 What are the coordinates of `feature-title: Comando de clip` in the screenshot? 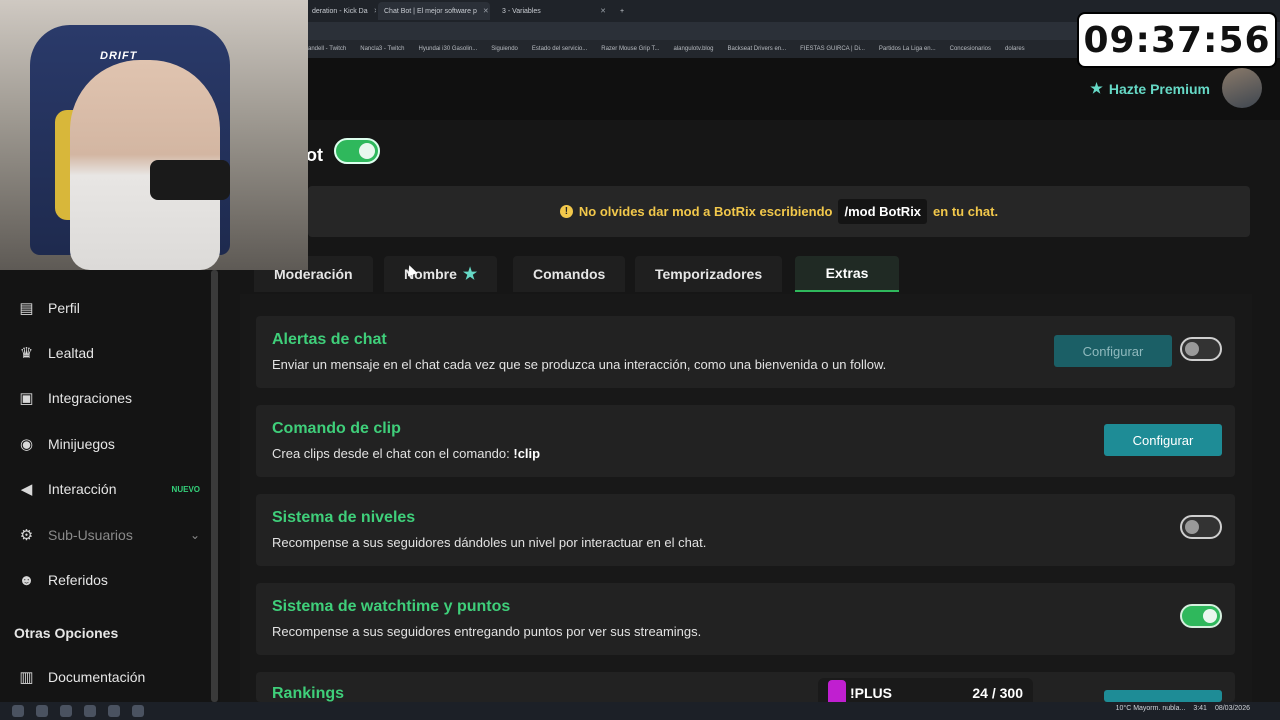 It's located at (336, 428).